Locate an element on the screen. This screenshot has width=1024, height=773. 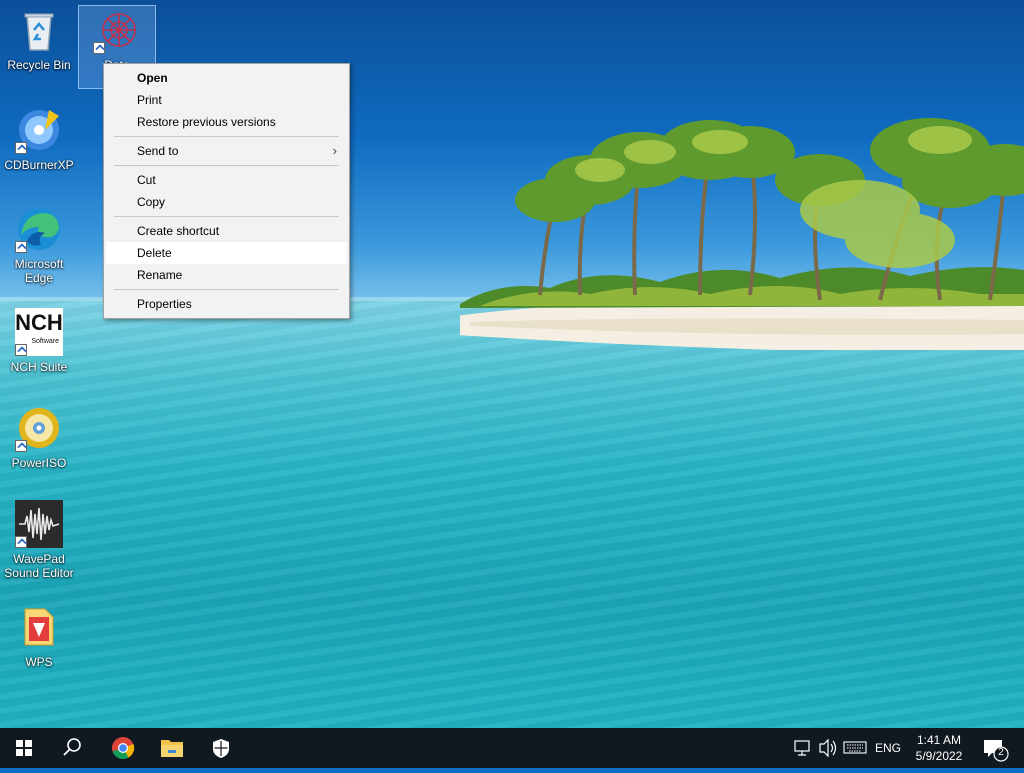
menu-item-open: Open is located at coordinates (226, 78).